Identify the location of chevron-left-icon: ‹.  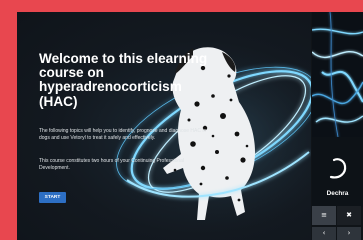
(324, 233).